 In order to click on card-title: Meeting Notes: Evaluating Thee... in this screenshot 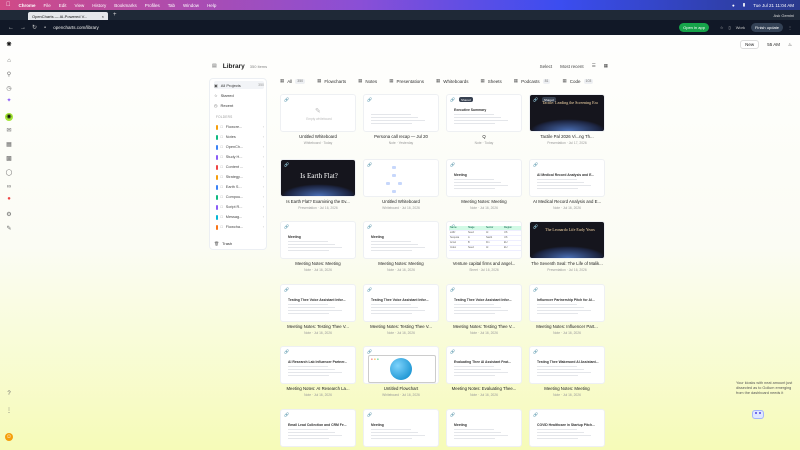, I will do `click(484, 388)`.